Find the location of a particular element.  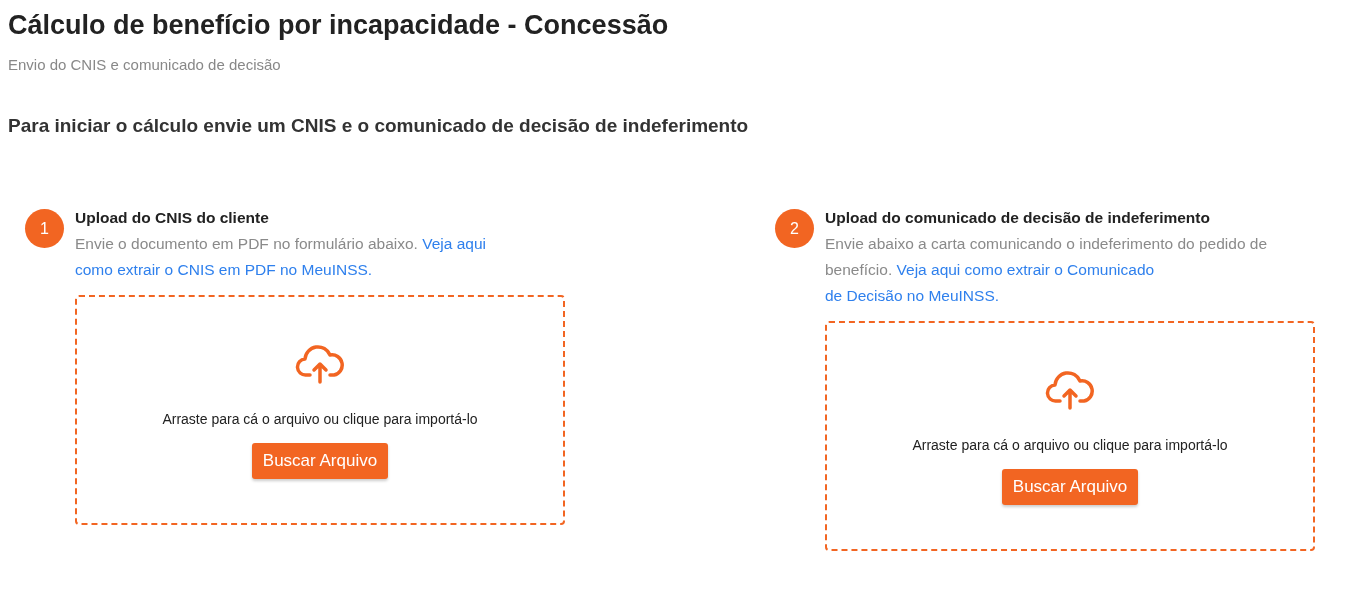

step-description: Envie o documento em PDF no formulário abaixo. Veja aqui como extrair o CNIS em PDF no MeuINSS. is located at coordinates (281, 257).